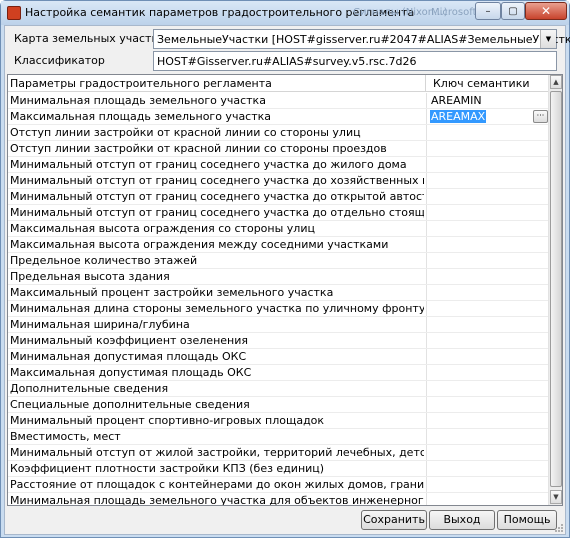  What do you see at coordinates (129, 340) in the screenshot?
I see `parameter-cell: Минимальный коэффициент озеленения` at bounding box center [129, 340].